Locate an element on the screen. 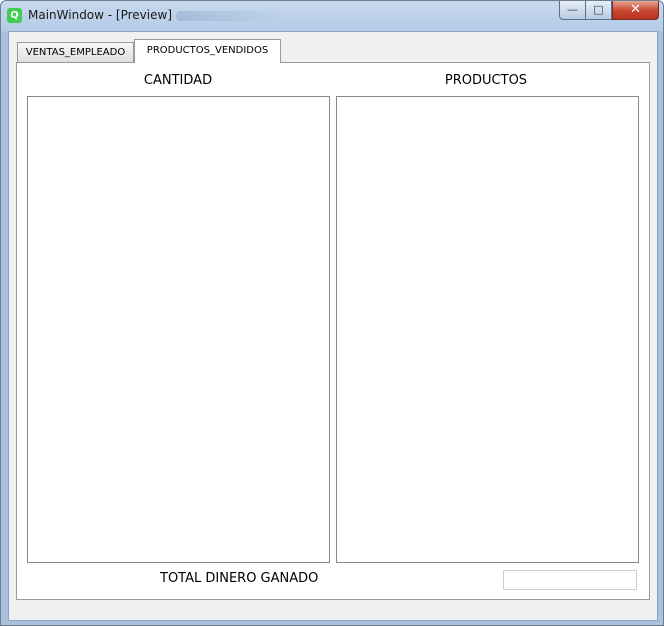 The width and height of the screenshot is (664, 626). title-bar-ghost-text is located at coordinates (231, 16).